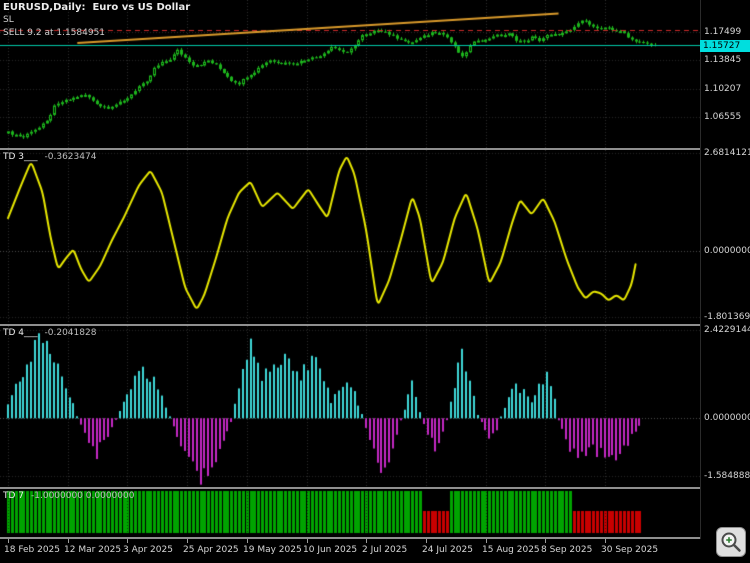 The image size is (750, 563). What do you see at coordinates (330, 550) in the screenshot?
I see `time-axis-label: 10 Jun 2025` at bounding box center [330, 550].